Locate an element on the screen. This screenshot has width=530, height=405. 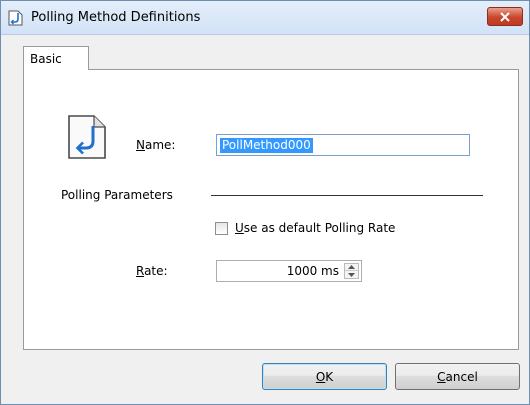
rate-label: Rate: is located at coordinates (152, 271).